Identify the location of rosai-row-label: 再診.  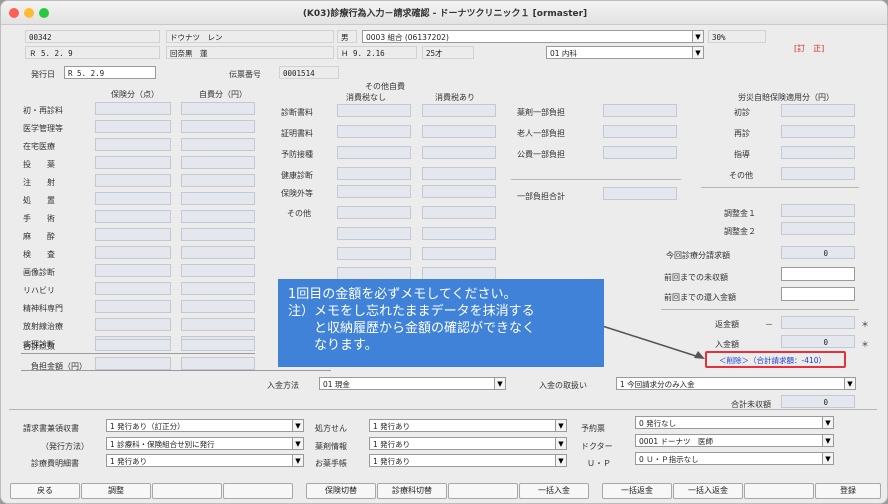
(742, 133).